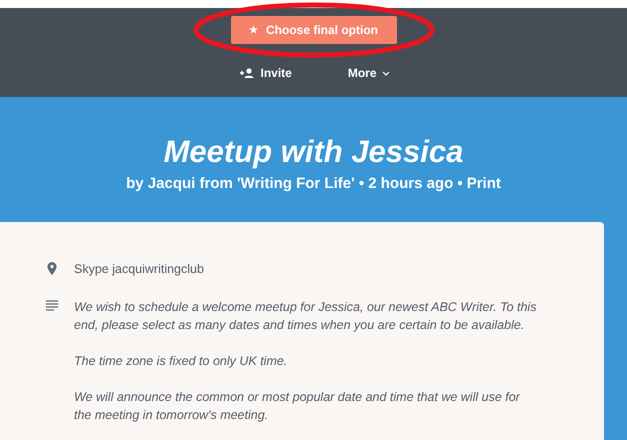 The height and width of the screenshot is (440, 627). What do you see at coordinates (181, 361) in the screenshot?
I see `description-paragraph: The time zone is fixed to only UK time.` at bounding box center [181, 361].